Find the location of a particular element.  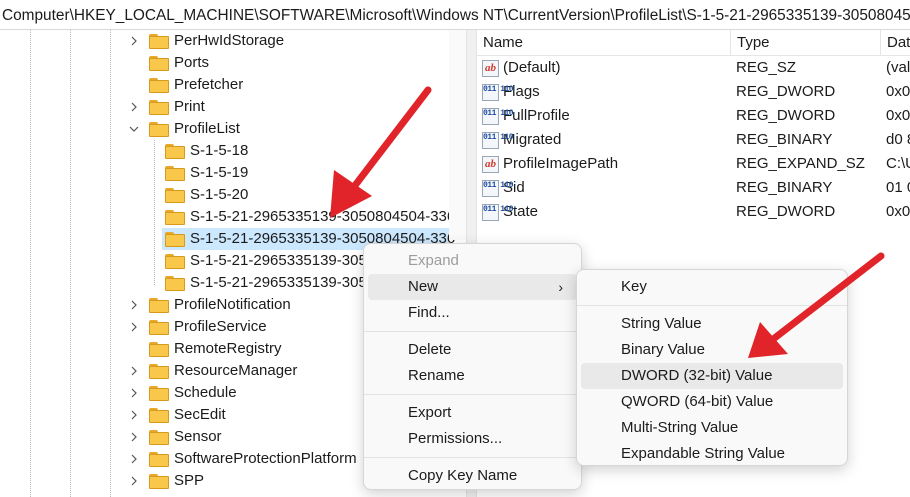

tree-item-s-1-5-20: S-1-5-20 is located at coordinates (206, 195).